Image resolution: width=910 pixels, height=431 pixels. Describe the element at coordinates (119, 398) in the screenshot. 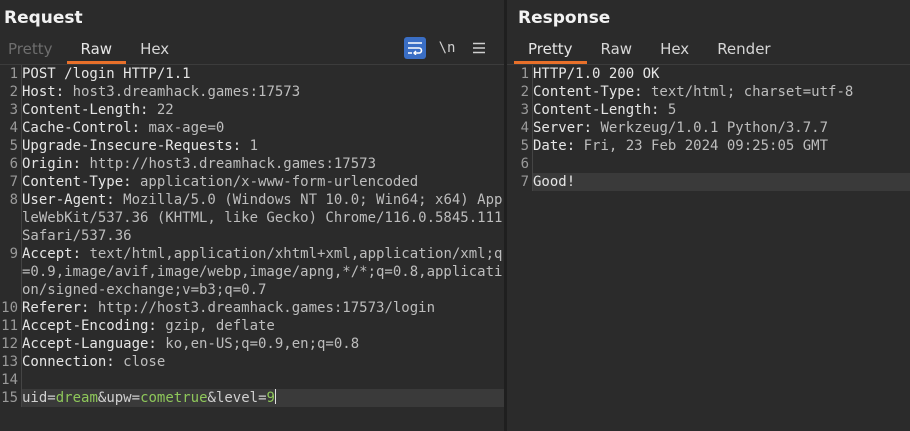

I see `param-key: upw` at that location.